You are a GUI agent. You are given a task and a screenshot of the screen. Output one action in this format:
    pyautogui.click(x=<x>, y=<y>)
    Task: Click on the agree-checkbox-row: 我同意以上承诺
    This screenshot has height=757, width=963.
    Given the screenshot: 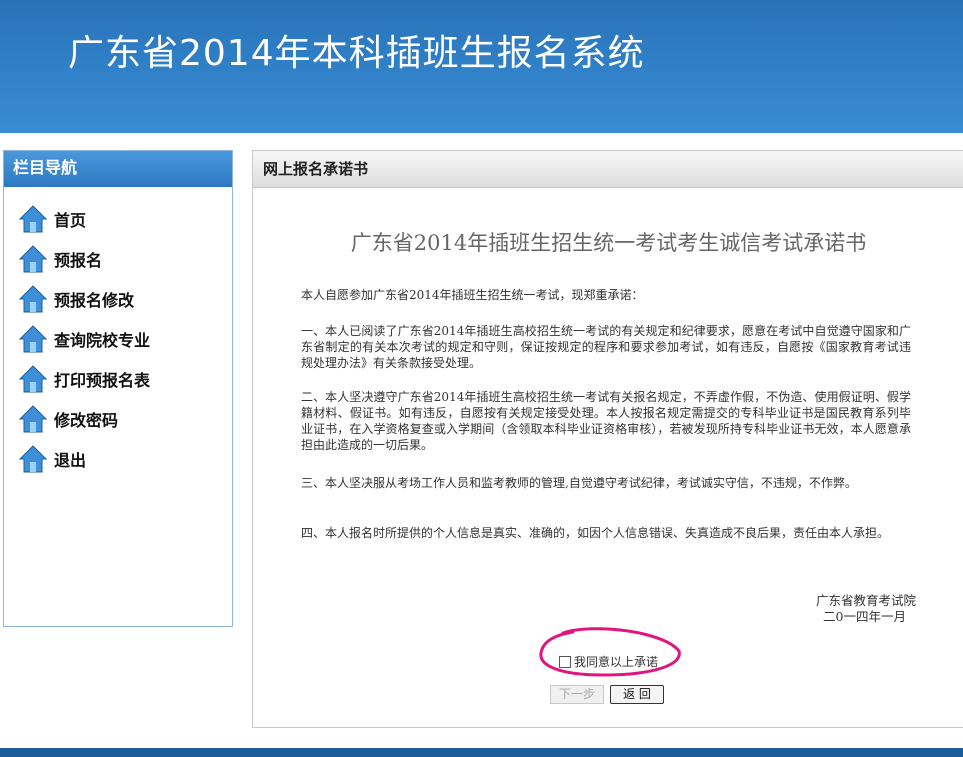 What is the action you would take?
    pyautogui.click(x=608, y=661)
    